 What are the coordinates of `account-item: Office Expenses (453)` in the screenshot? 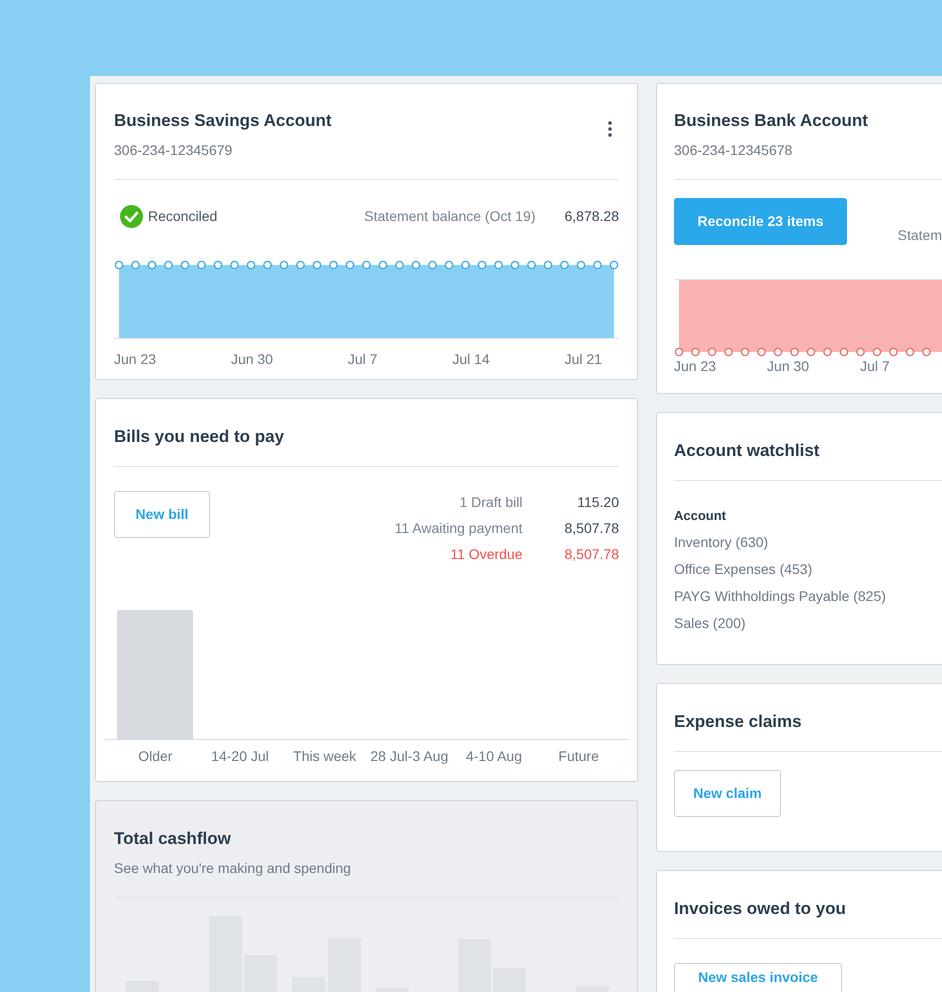 It's located at (808, 569).